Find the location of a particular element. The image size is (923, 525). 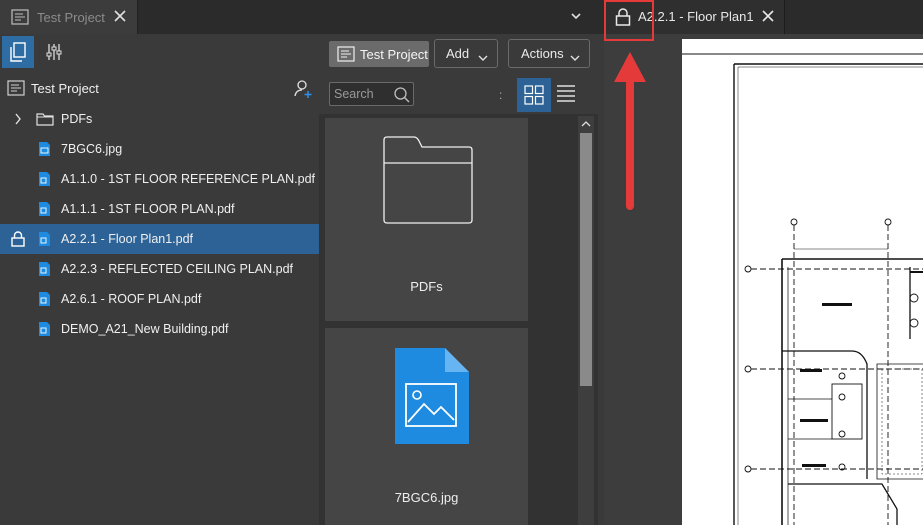

tree-item-file: 7BGC6.jpg is located at coordinates (159, 149).